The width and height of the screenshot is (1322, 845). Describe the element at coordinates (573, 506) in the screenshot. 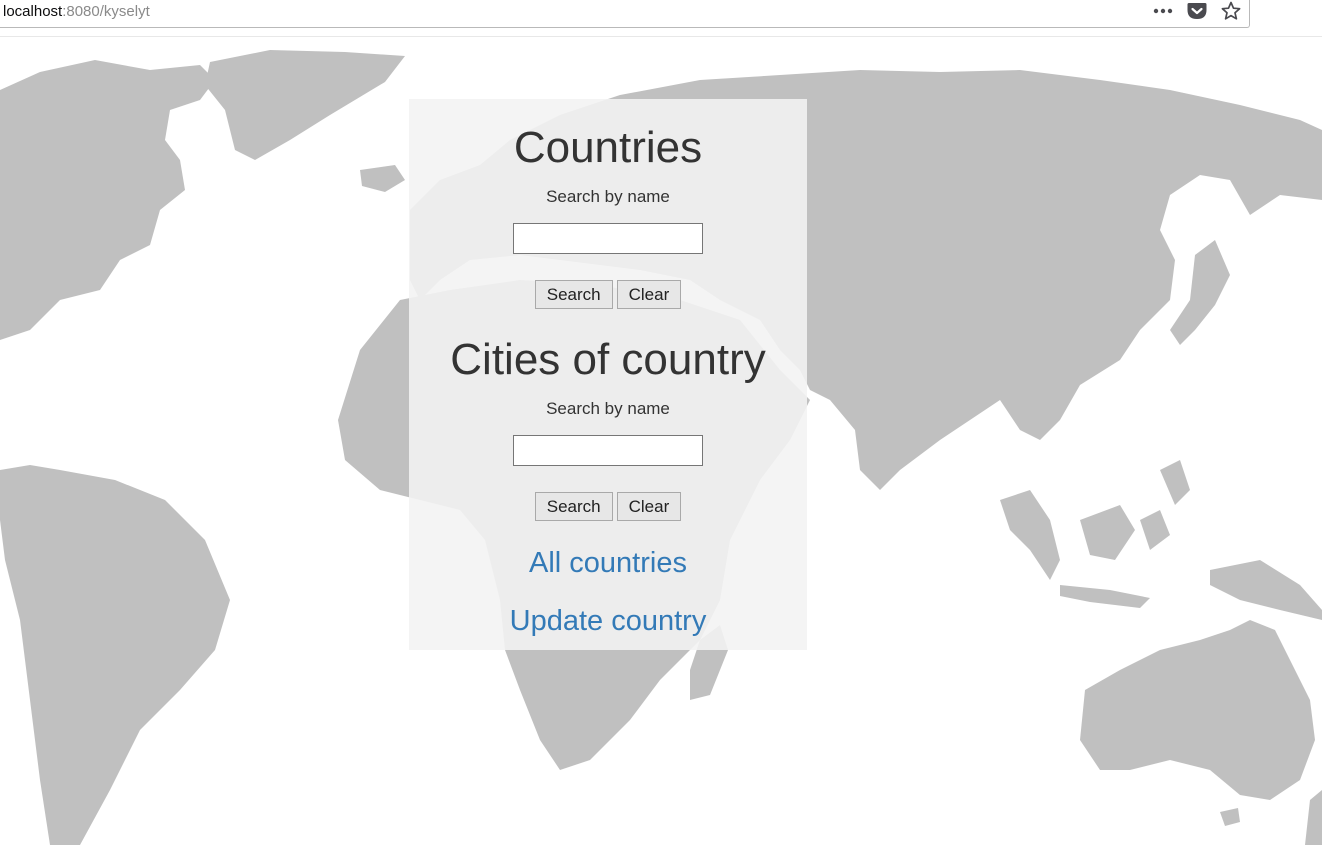

I see `cities-search-button: Search` at that location.